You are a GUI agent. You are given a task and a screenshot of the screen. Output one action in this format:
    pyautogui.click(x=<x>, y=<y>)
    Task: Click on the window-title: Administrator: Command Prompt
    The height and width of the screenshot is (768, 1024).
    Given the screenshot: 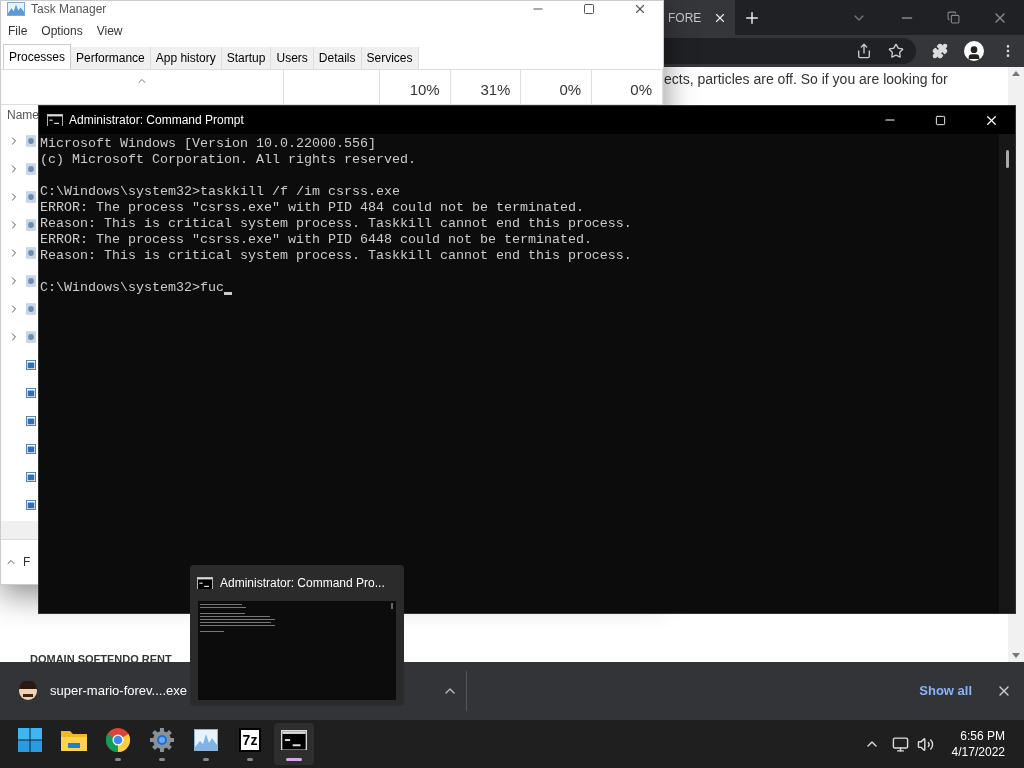 What is the action you would take?
    pyautogui.click(x=156, y=120)
    